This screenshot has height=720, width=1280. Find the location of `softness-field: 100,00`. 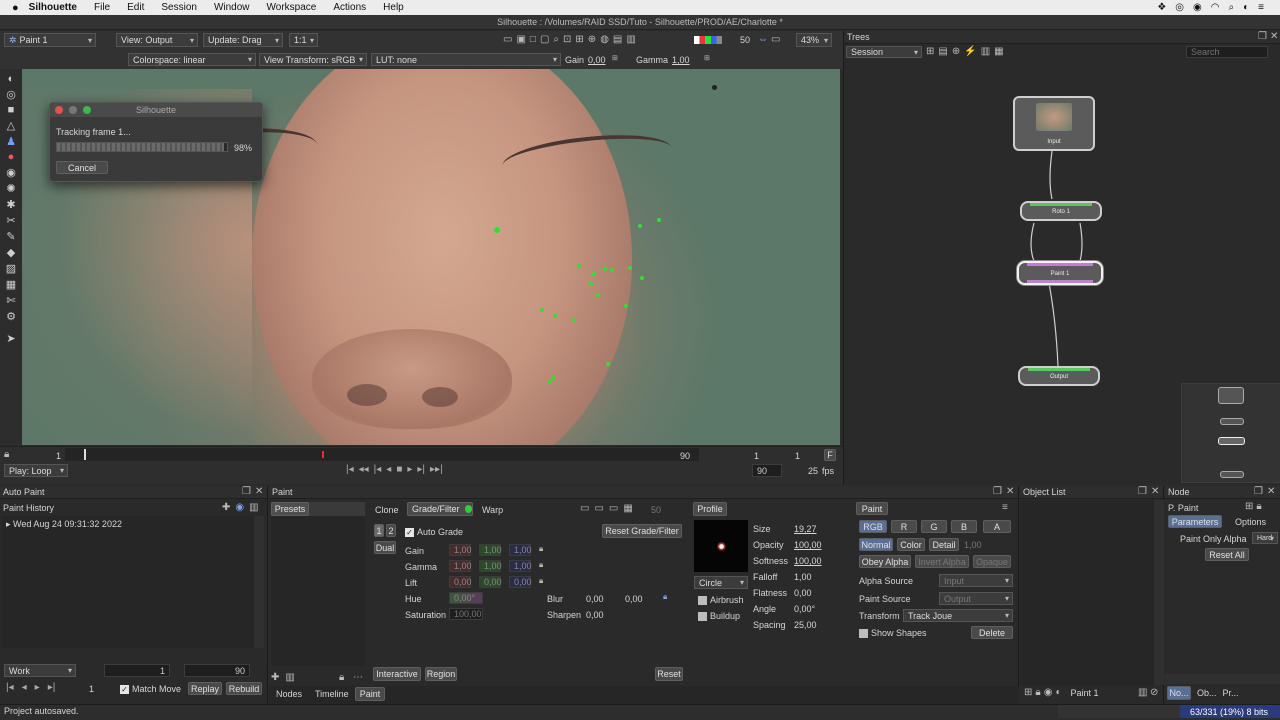

softness-field: 100,00 is located at coordinates (808, 561).